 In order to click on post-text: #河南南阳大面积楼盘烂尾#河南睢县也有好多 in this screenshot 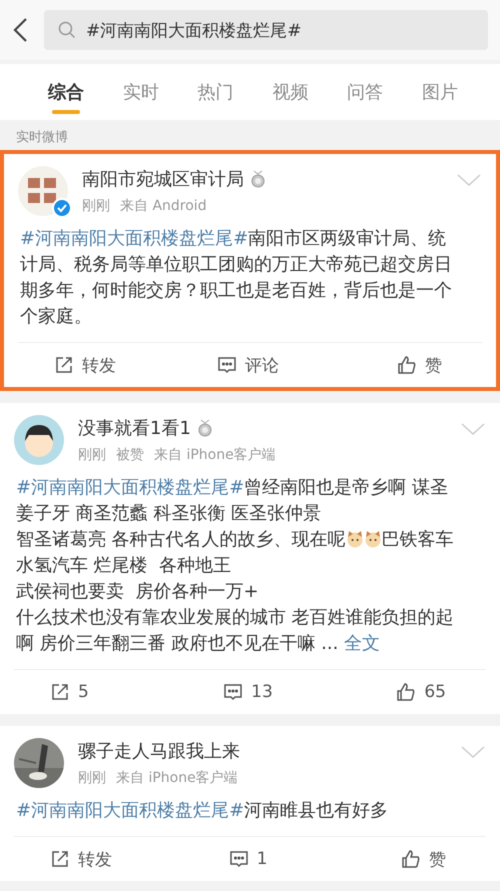, I will do `click(202, 811)`.